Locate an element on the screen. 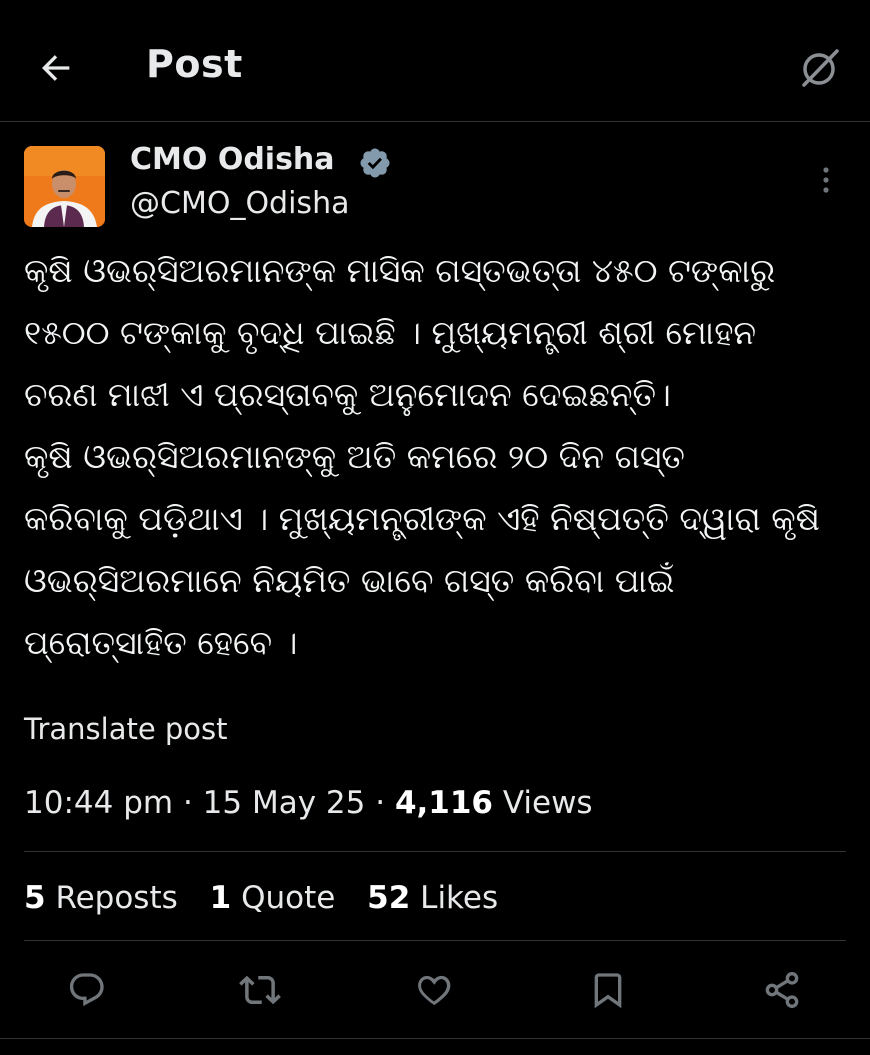 This screenshot has height=1055, width=870. post-time: 10:44 pm is located at coordinates (98, 803).